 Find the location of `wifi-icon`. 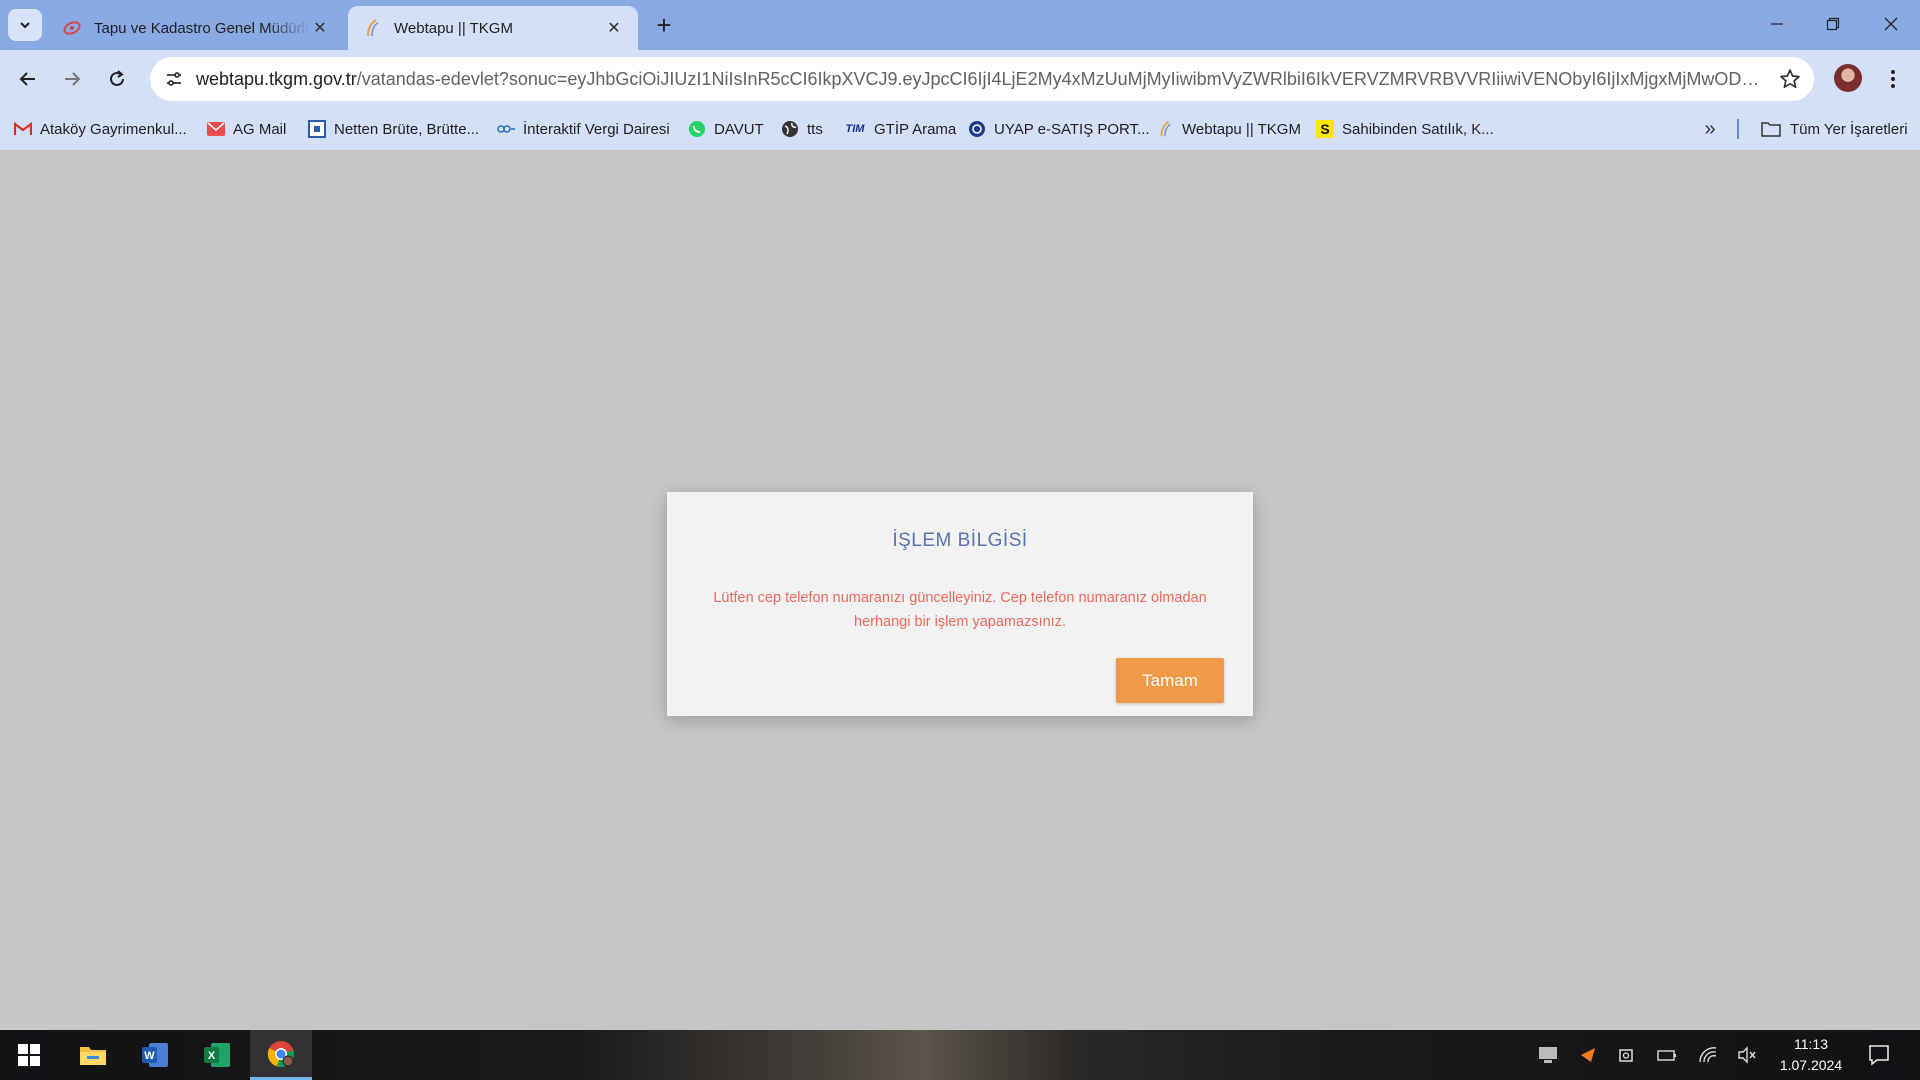

wifi-icon is located at coordinates (1708, 1055).